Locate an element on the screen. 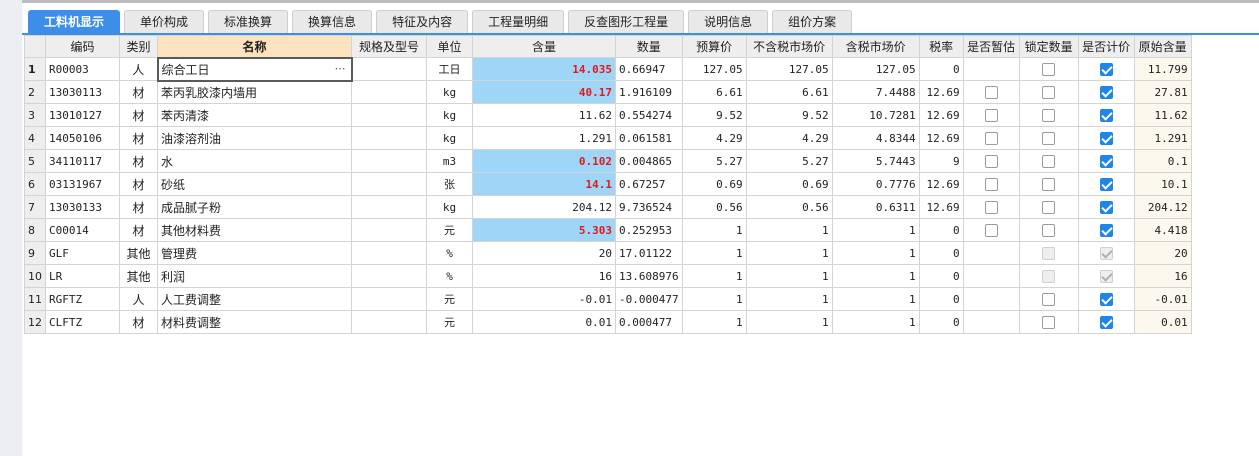  original-content-cell: 20 is located at coordinates (1162, 253).